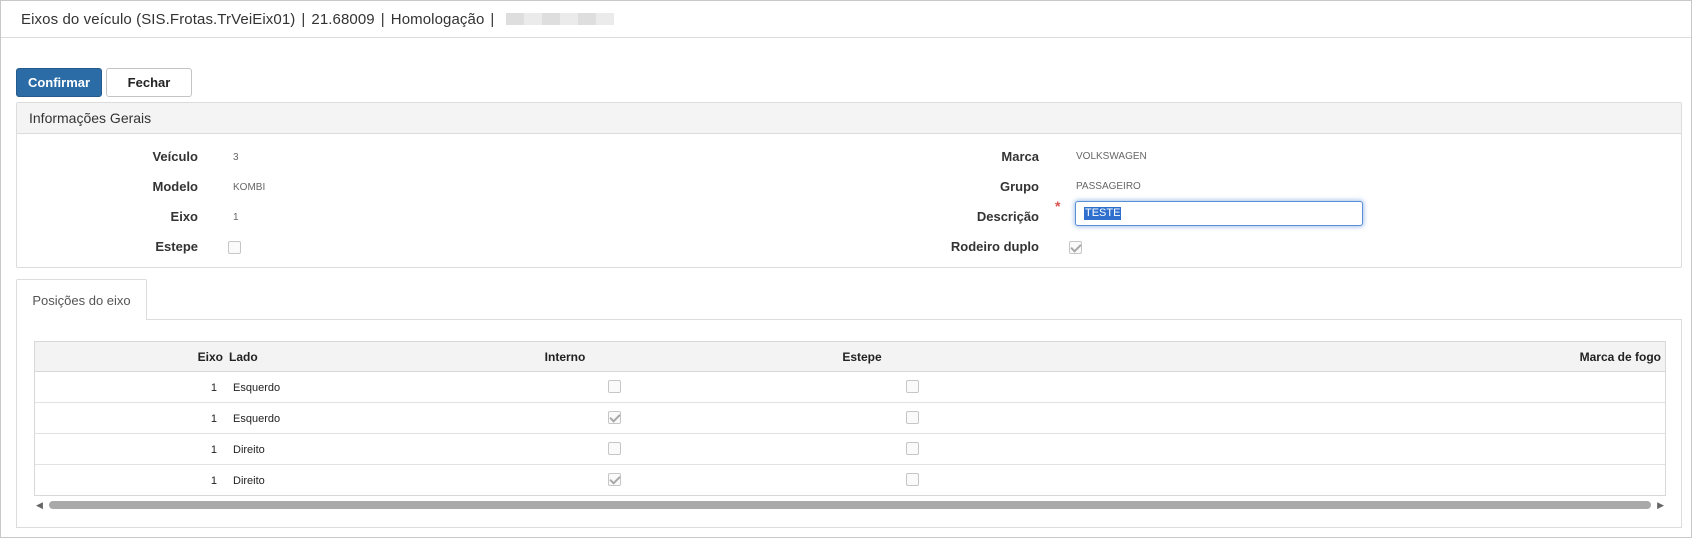  I want to click on descricao-input: TESTE, so click(1219, 213).